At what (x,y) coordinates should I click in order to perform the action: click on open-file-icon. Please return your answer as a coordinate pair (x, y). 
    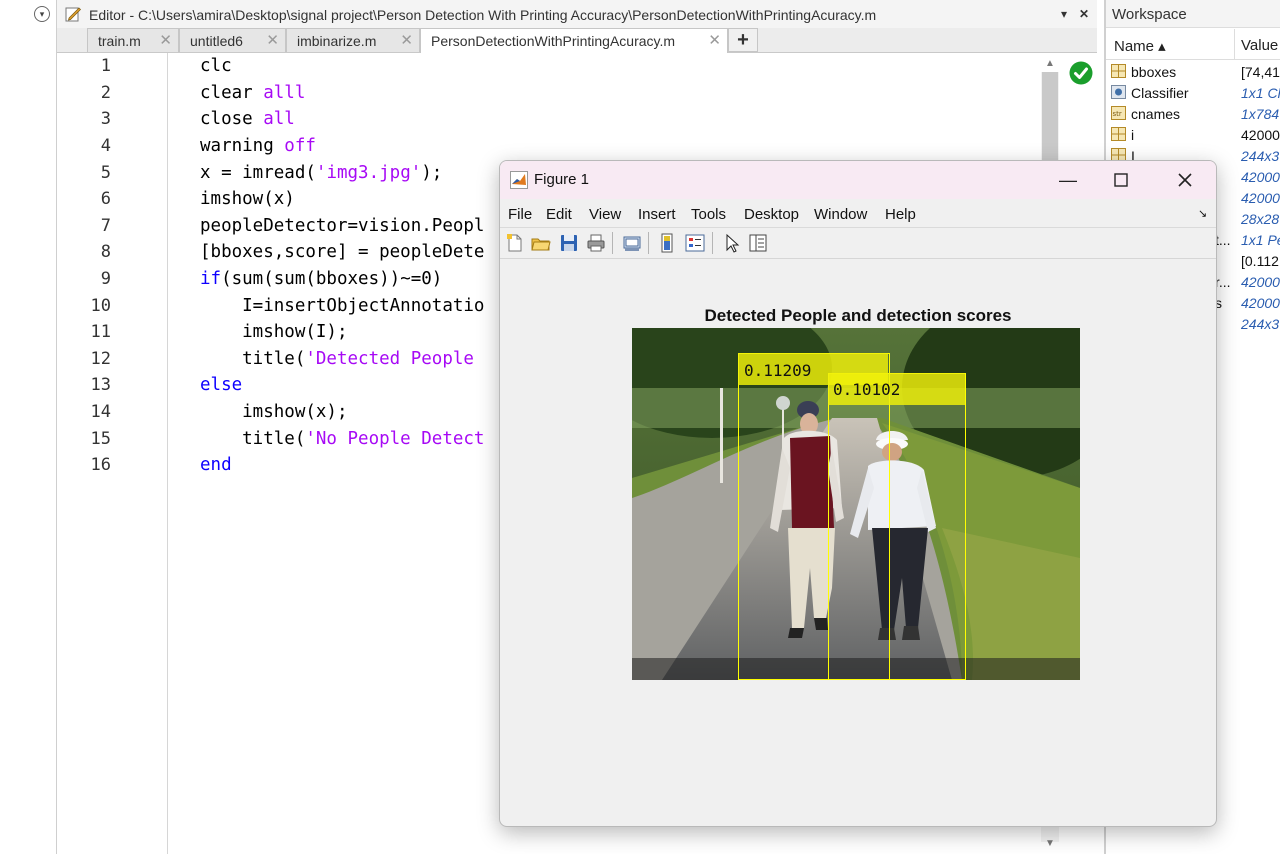
    Looking at the image, I should click on (541, 243).